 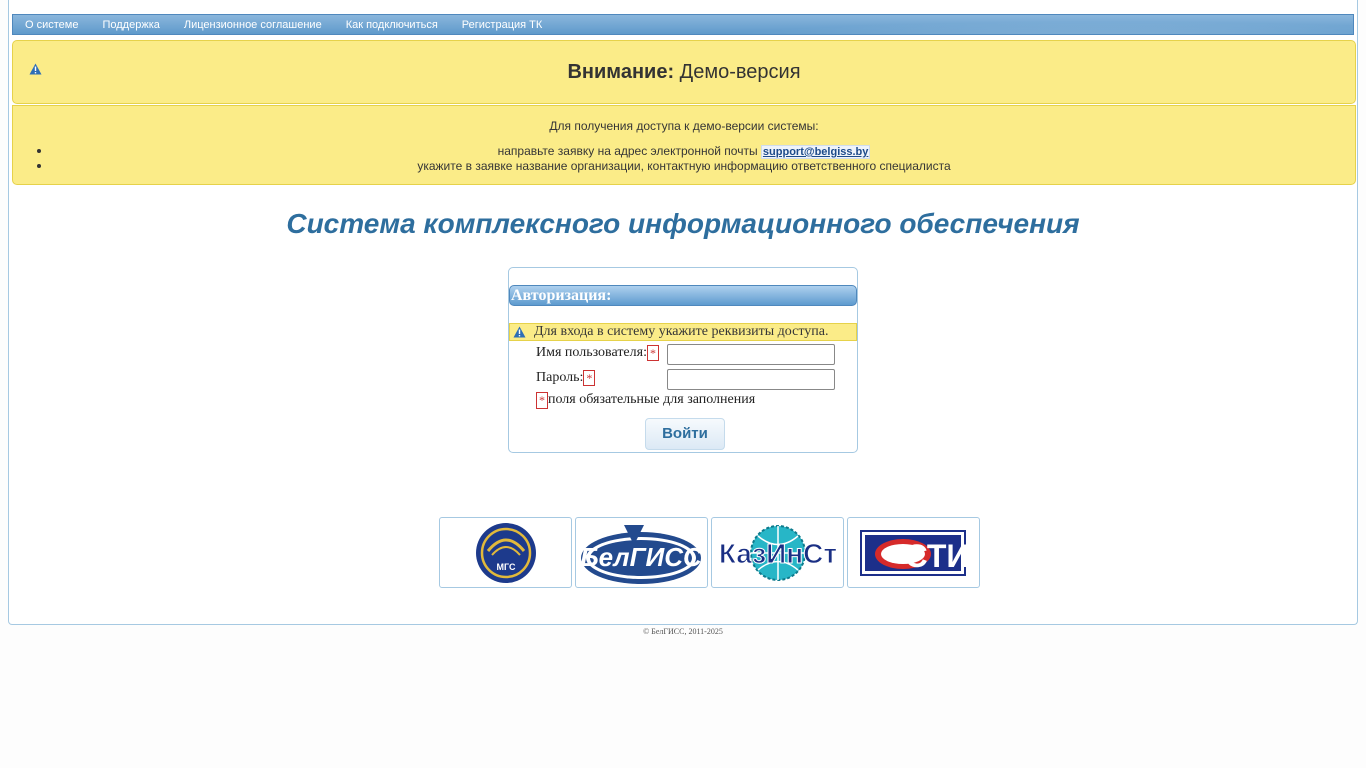 I want to click on logo-card-sti: СТИ, so click(x=913, y=552).